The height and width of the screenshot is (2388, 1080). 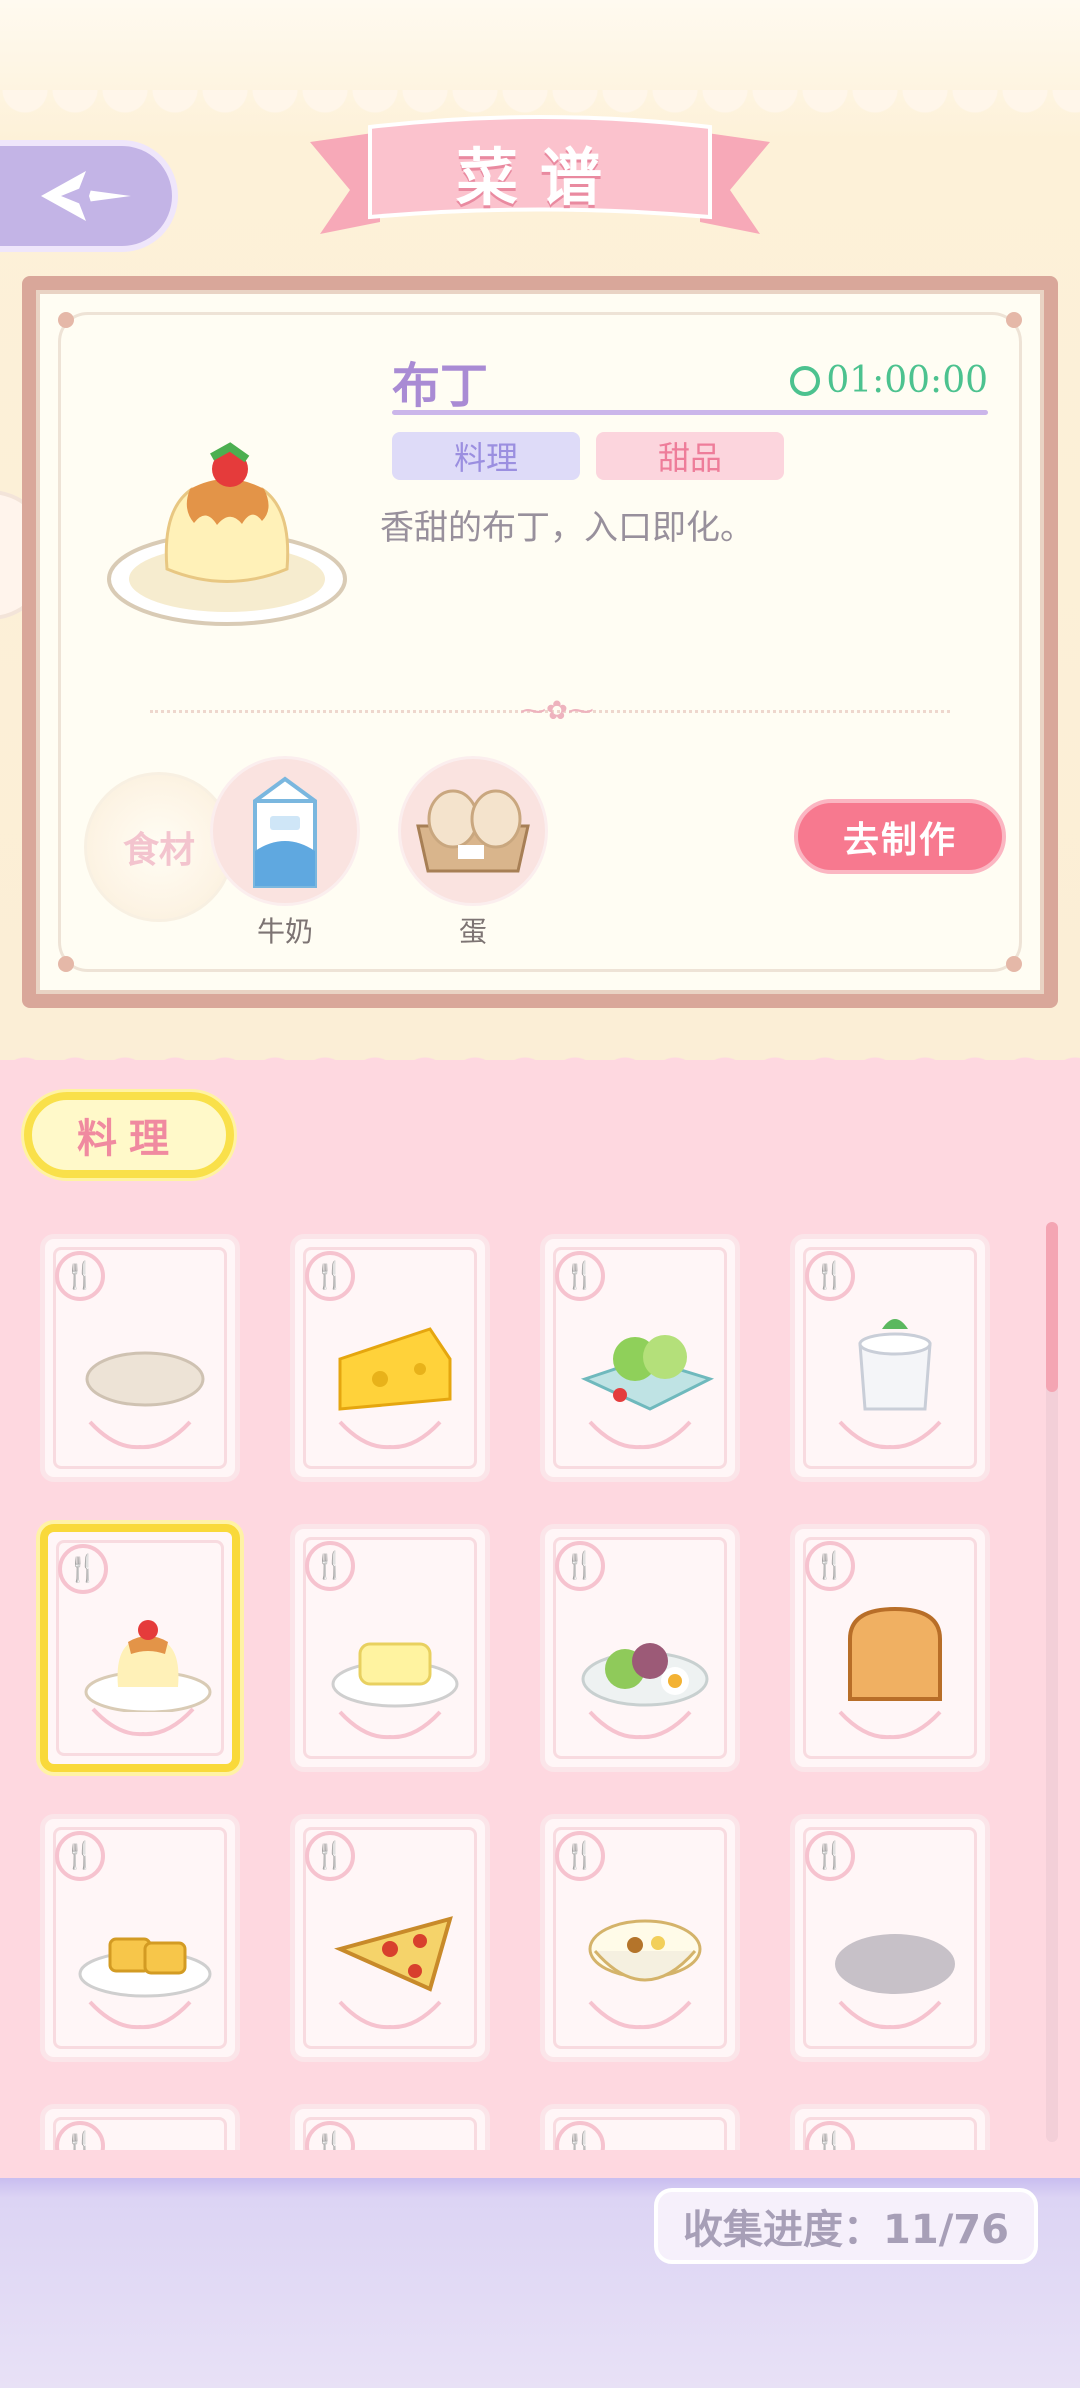 I want to click on name-underline, so click(x=690, y=412).